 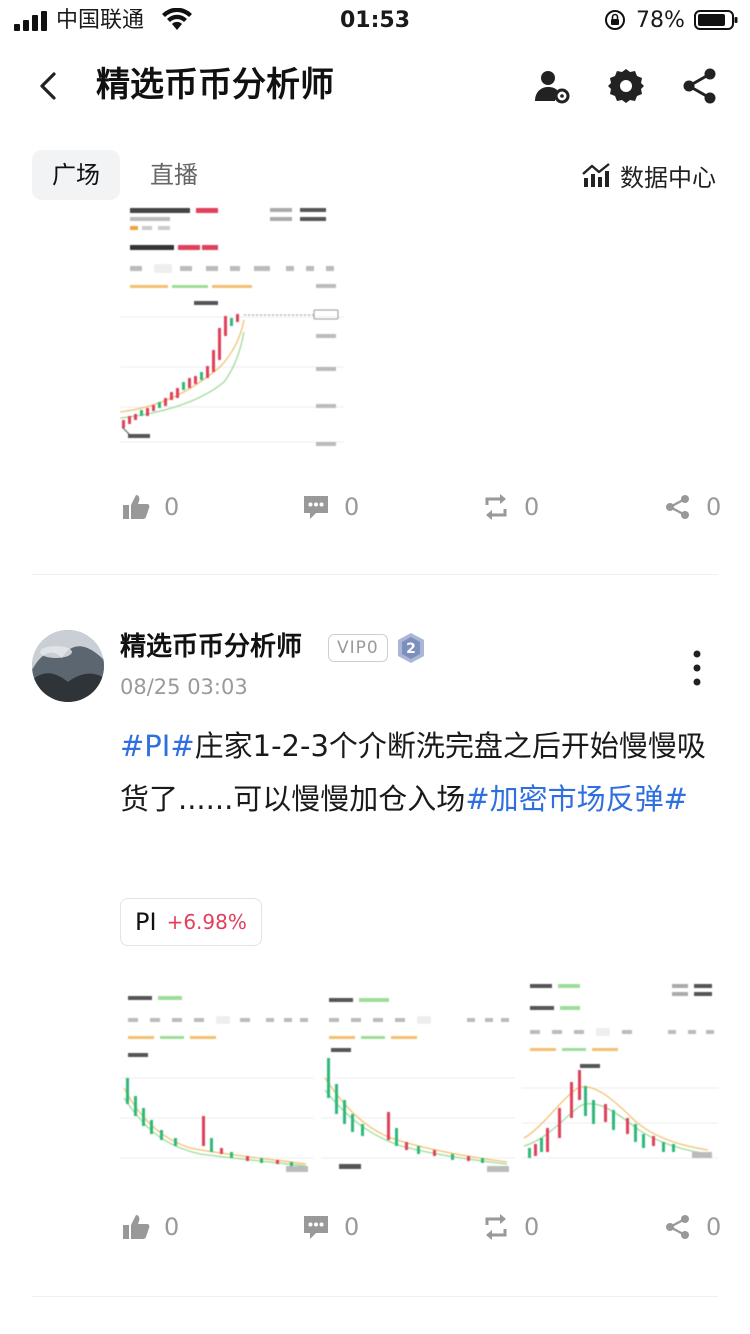 I want to click on tab-bar: 广场 直播 数据中心, so click(x=375, y=176).